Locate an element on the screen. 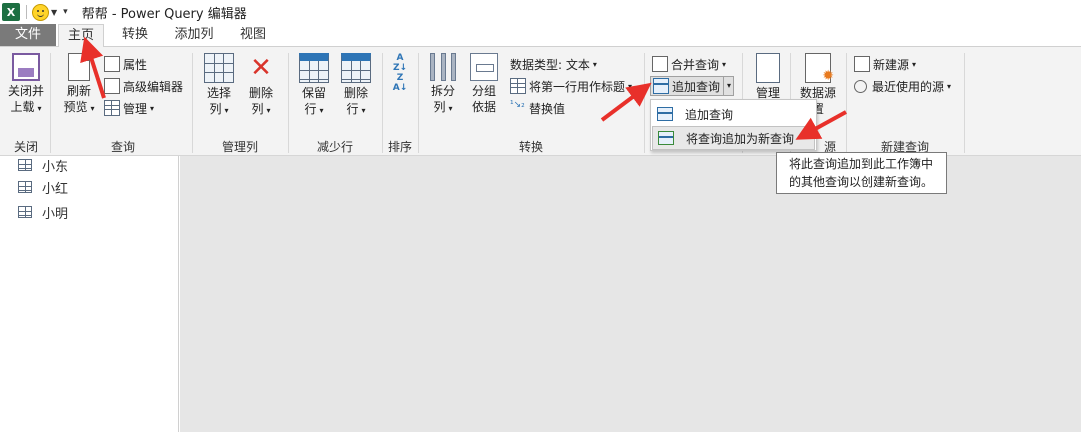  new-source-label: 新建源 is located at coordinates (891, 64).